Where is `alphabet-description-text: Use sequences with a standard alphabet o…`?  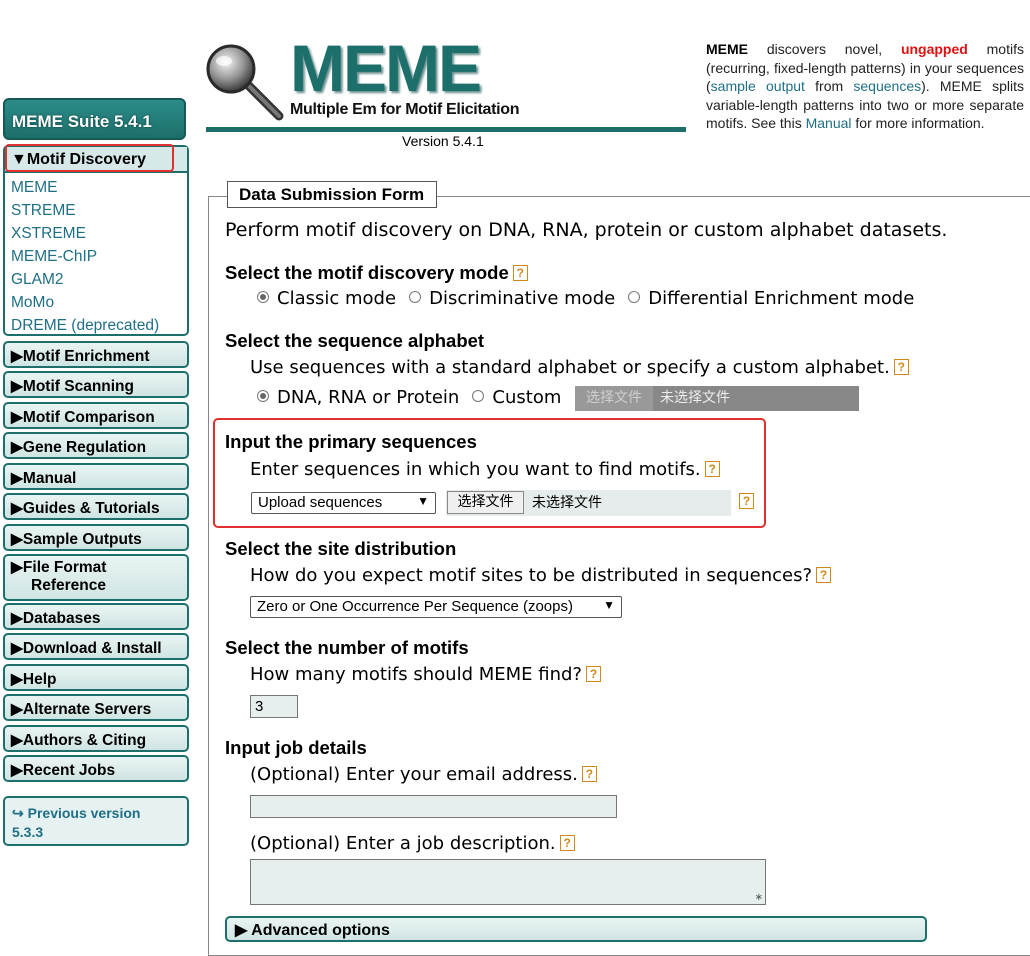 alphabet-description-text: Use sequences with a standard alphabet o… is located at coordinates (570, 367).